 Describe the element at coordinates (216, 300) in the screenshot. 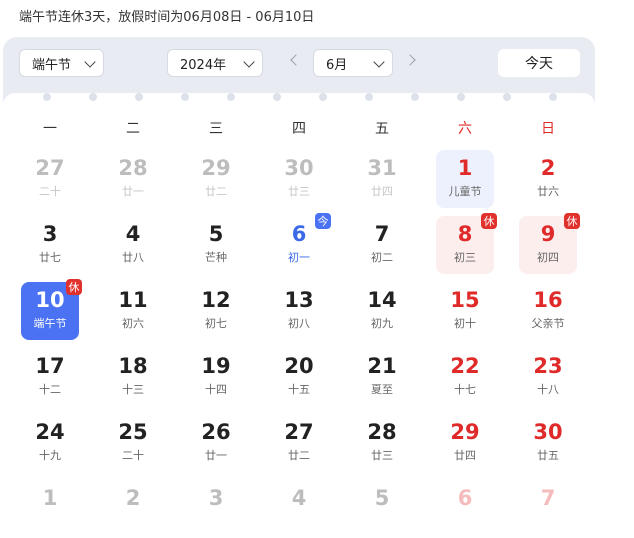

I see `day-number: 12` at that location.